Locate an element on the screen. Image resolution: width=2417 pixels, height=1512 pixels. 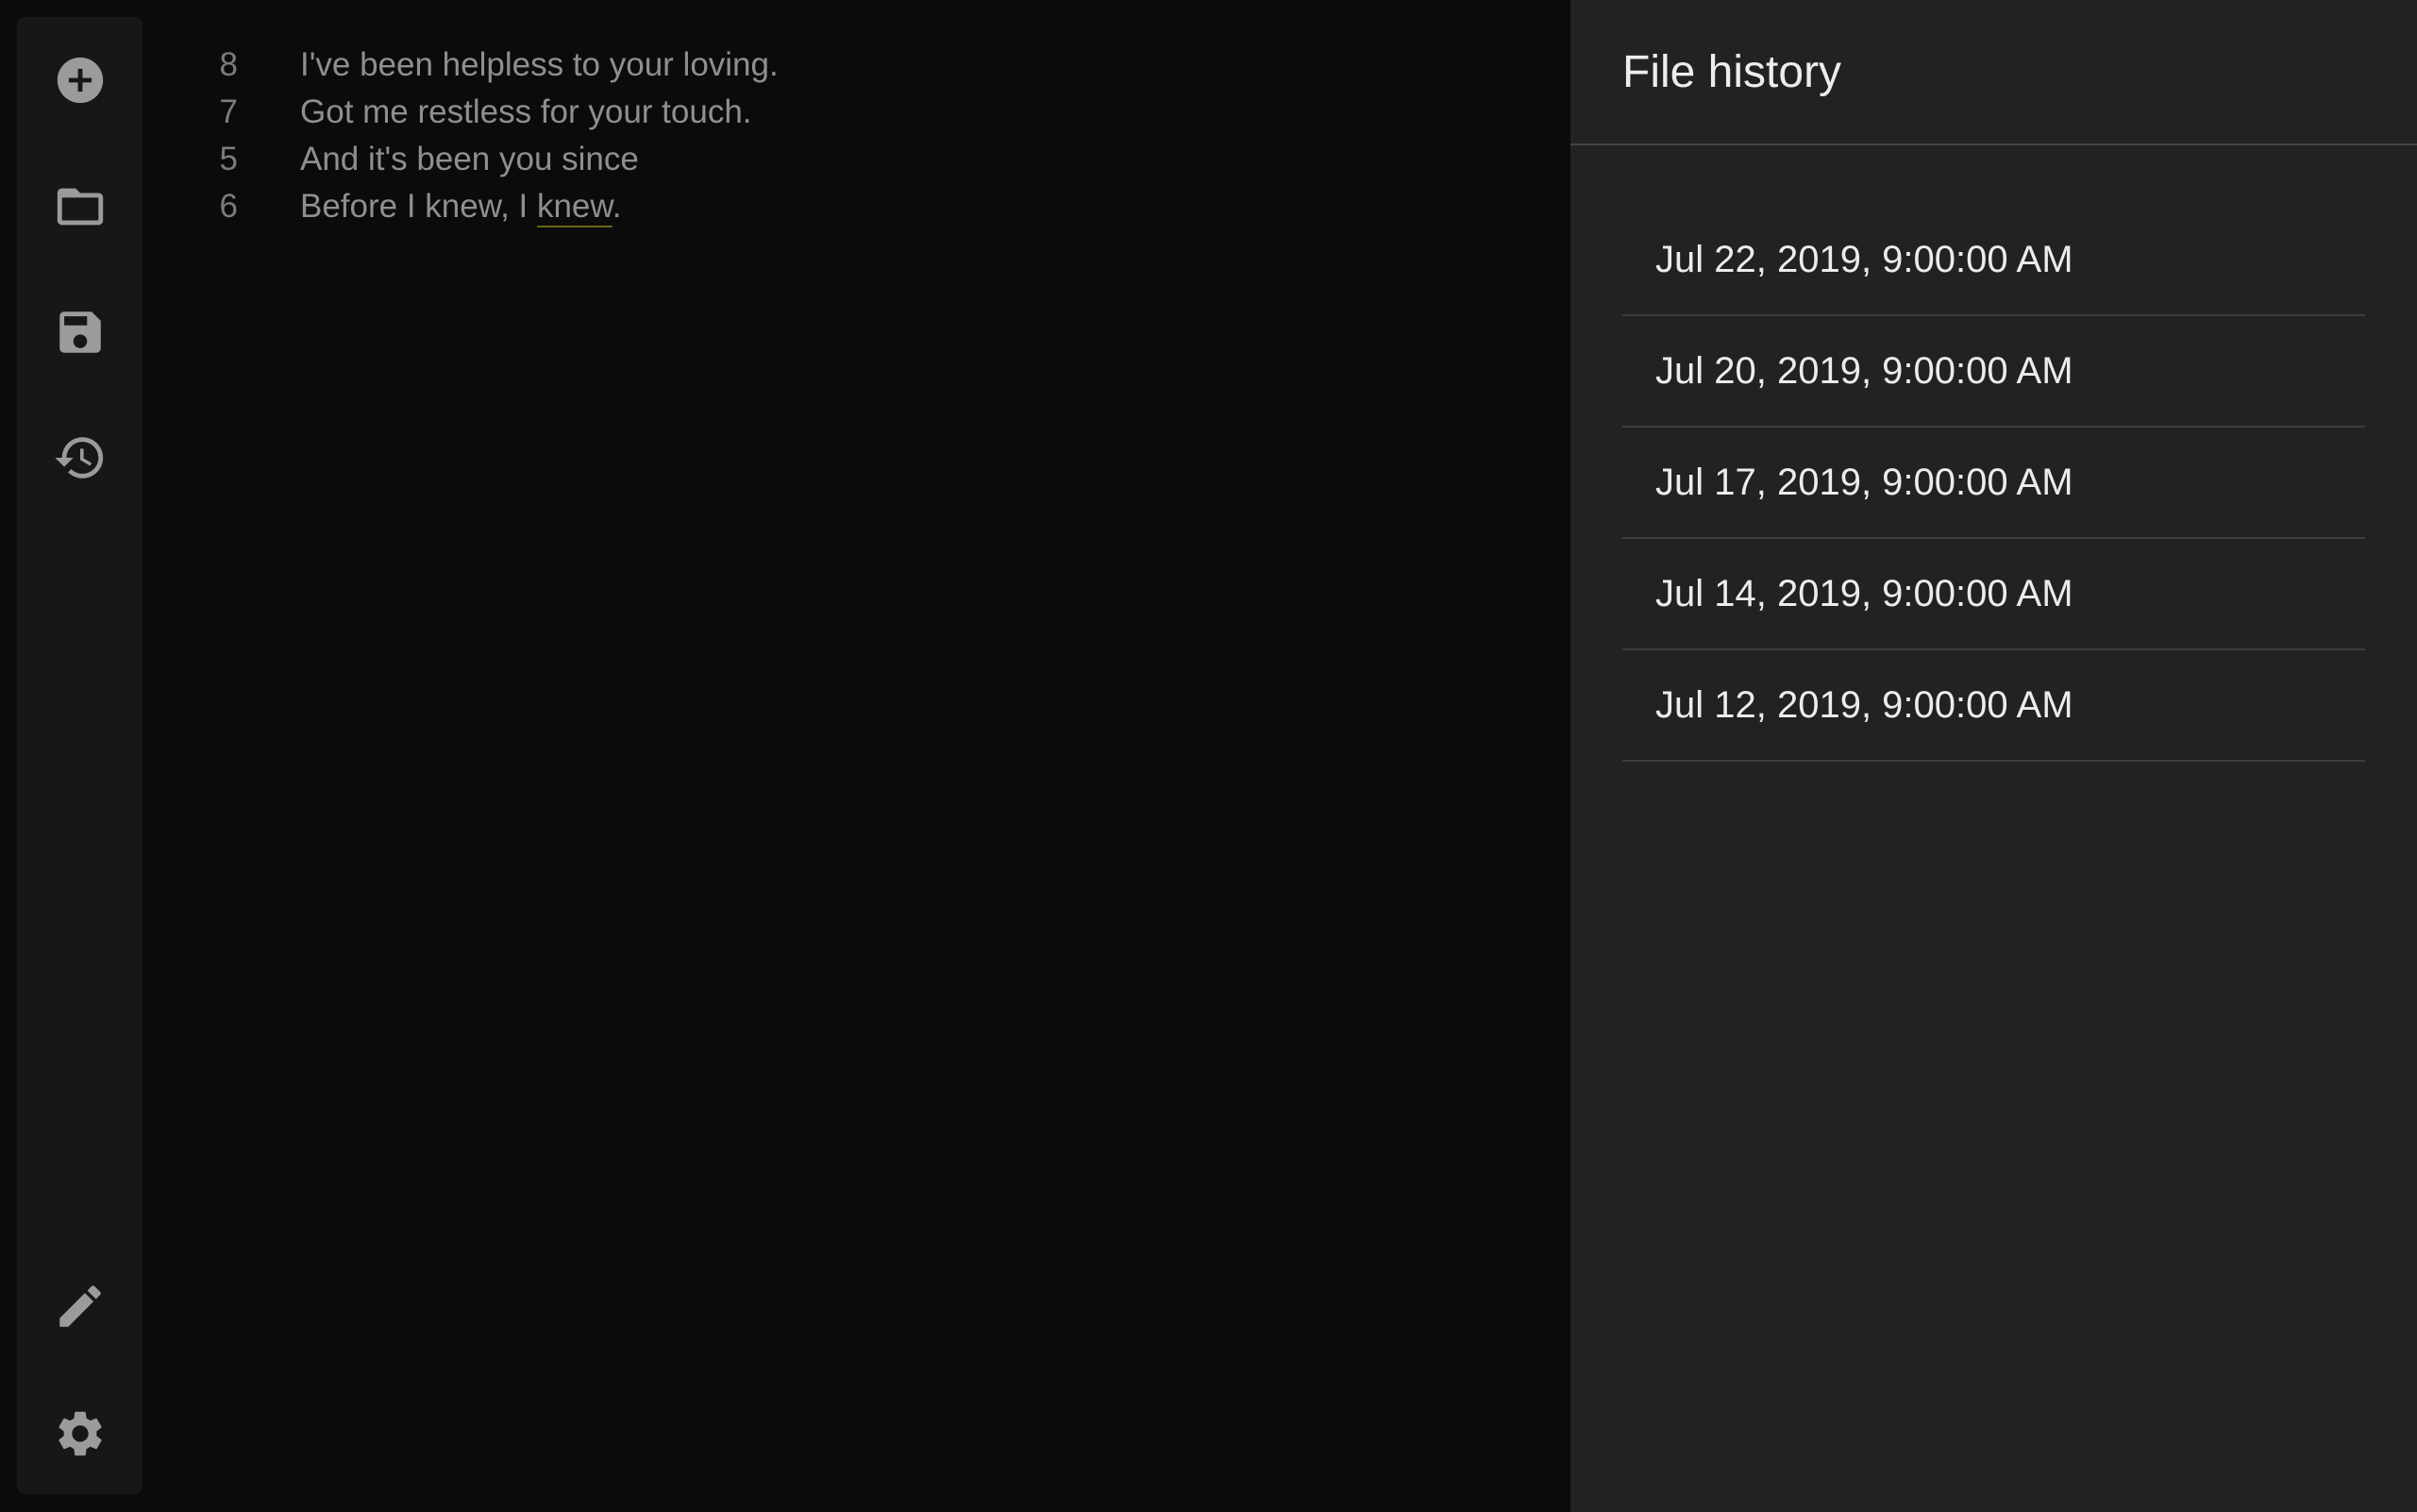
line-number: 7 is located at coordinates (228, 111).